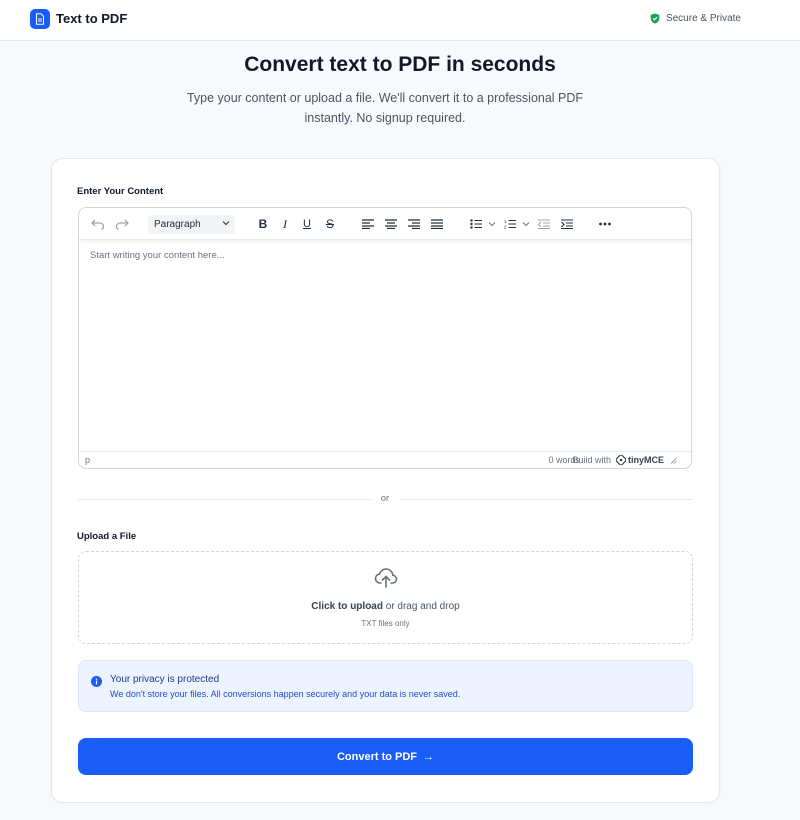 Image resolution: width=800 pixels, height=820 pixels. Describe the element at coordinates (177, 224) in the screenshot. I see `block-format-value: Paragraph` at that location.